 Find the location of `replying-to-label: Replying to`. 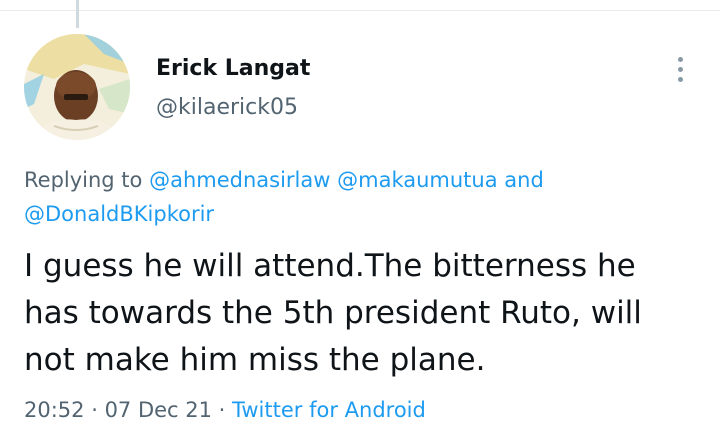

replying-to-label: Replying to is located at coordinates (87, 180).